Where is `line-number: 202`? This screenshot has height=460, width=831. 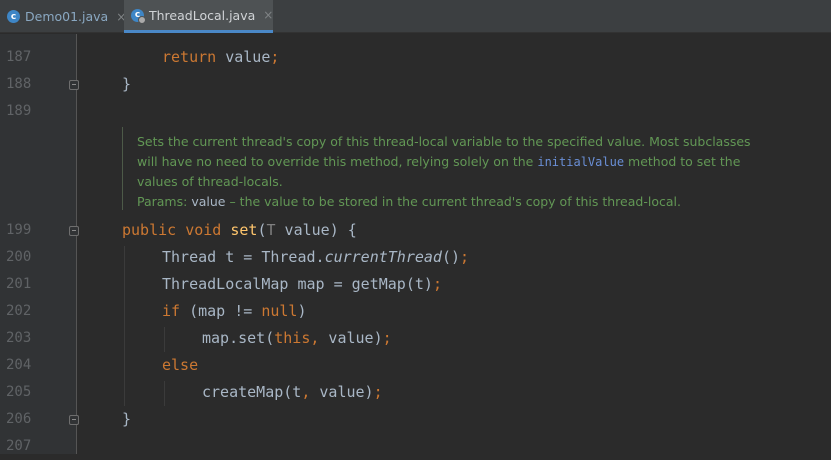 line-number: 202 is located at coordinates (19, 311).